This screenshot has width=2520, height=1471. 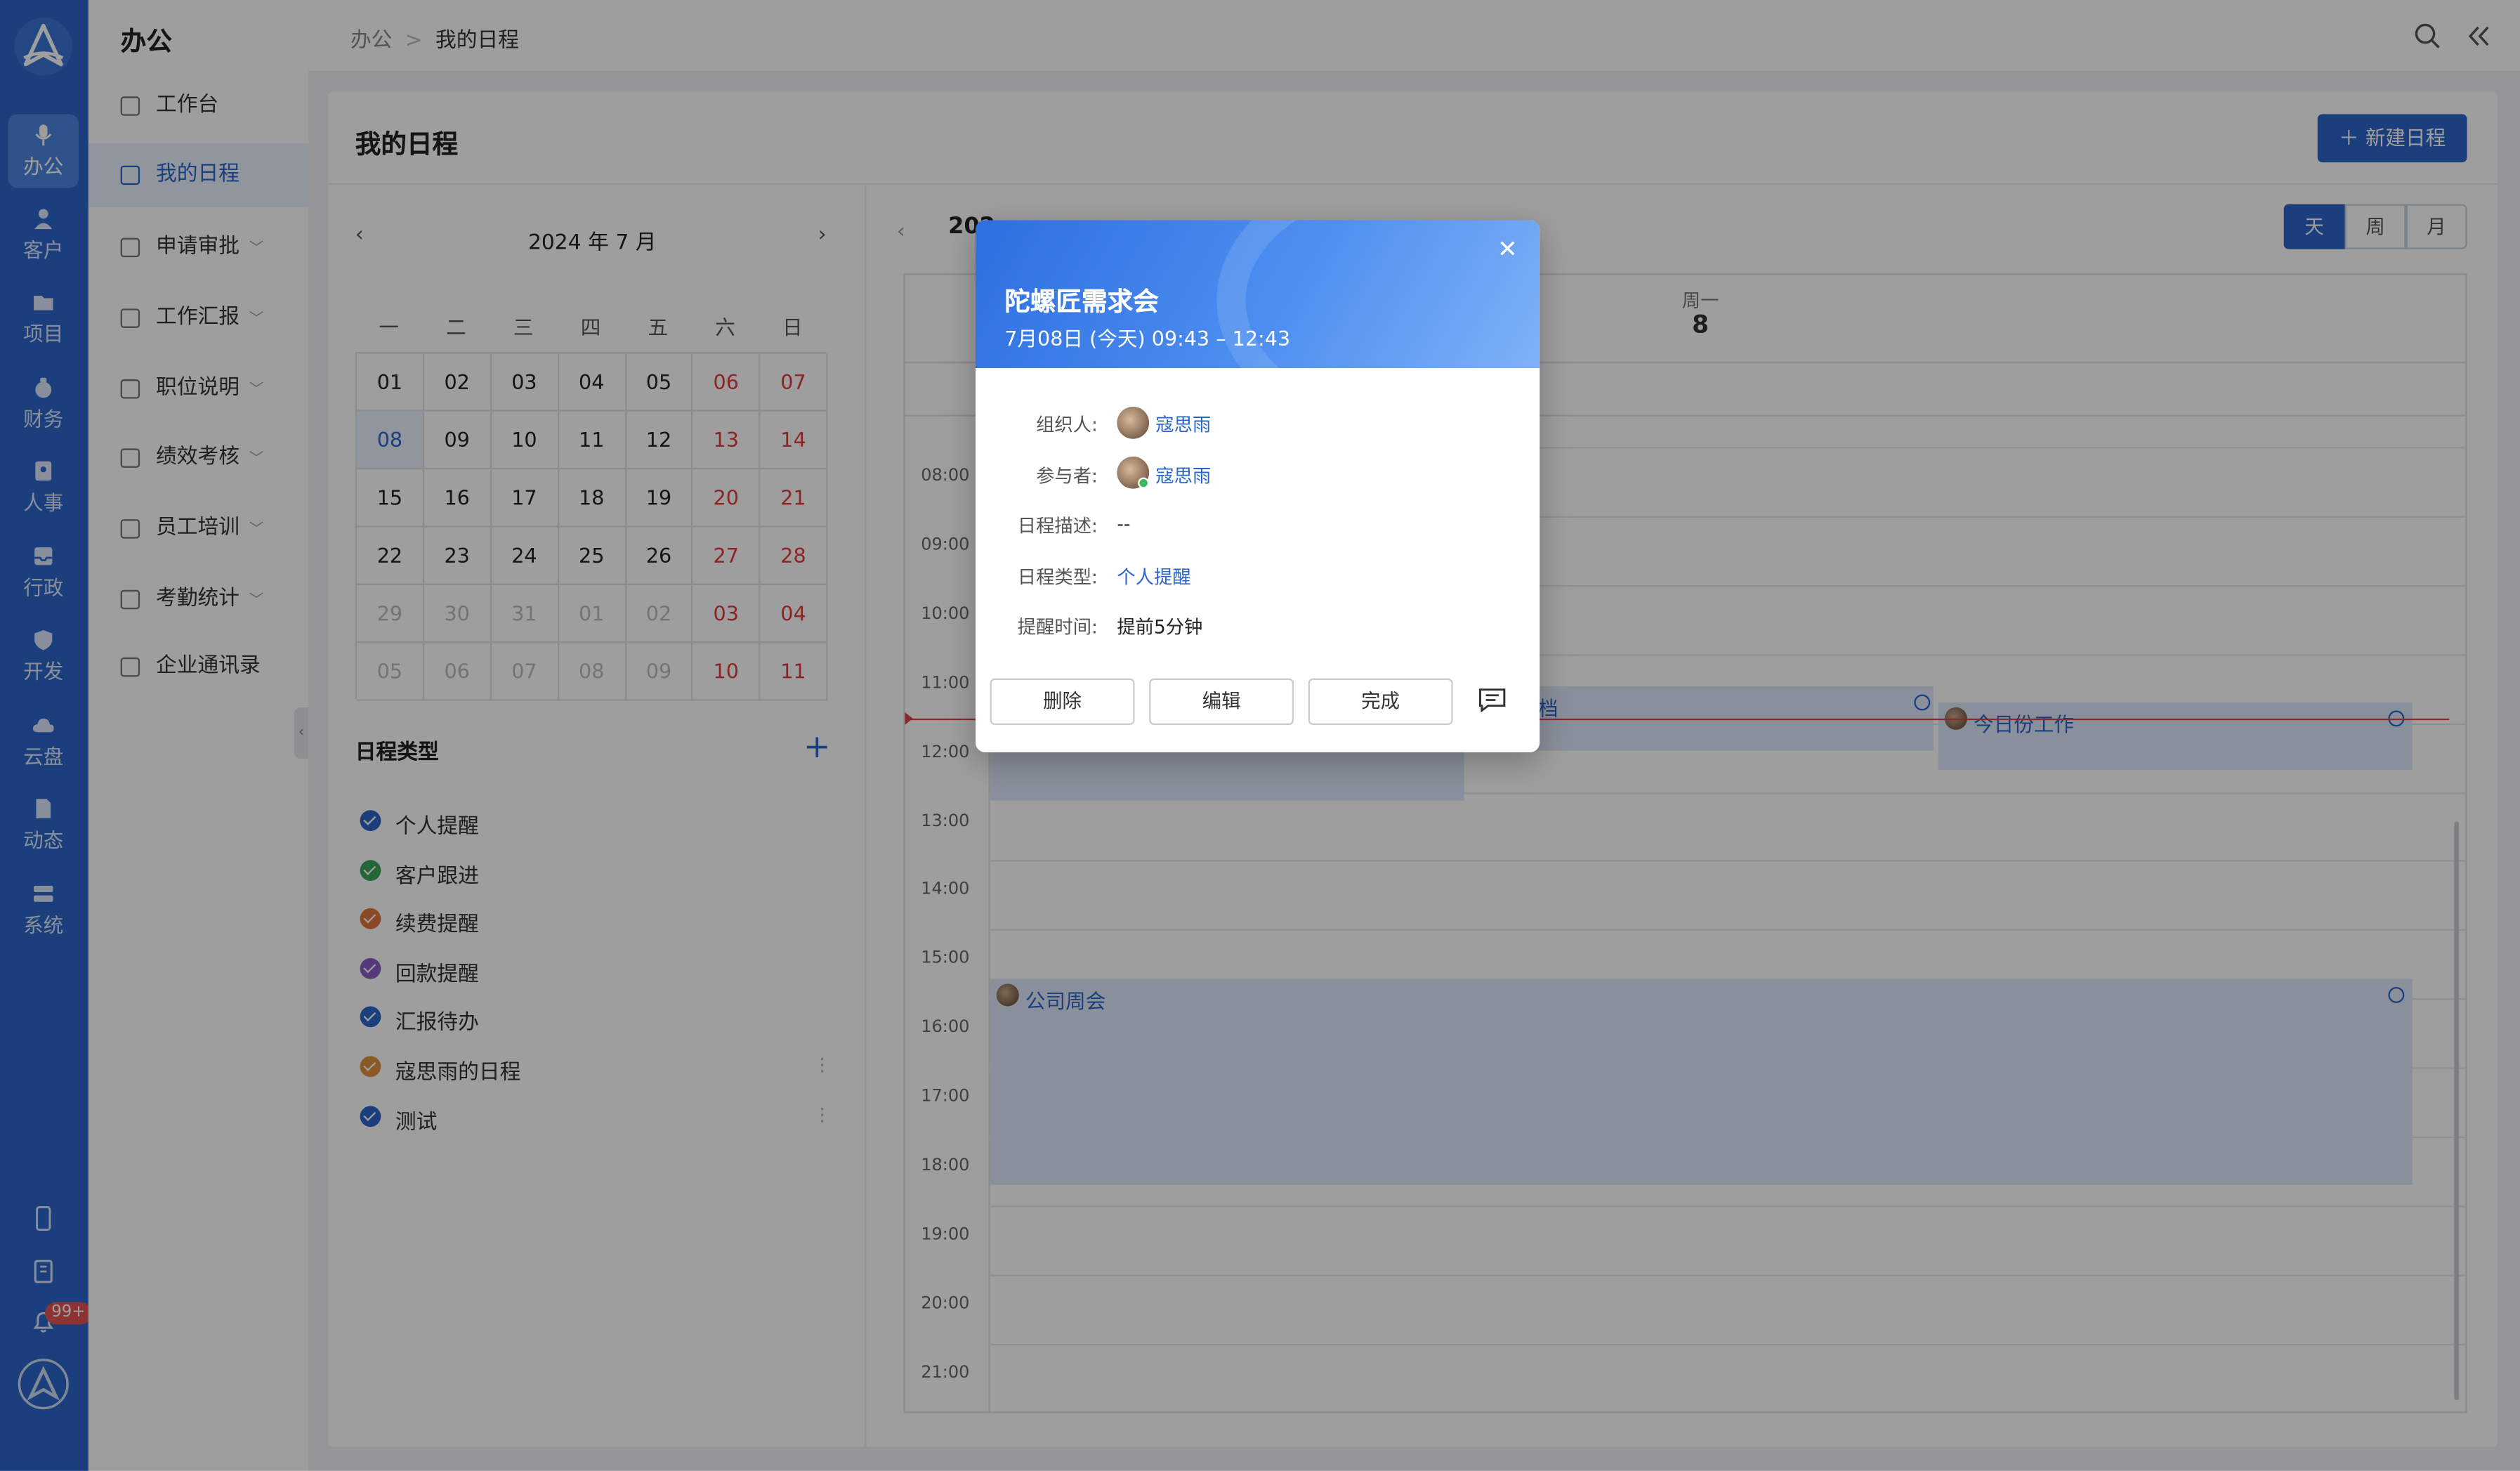 What do you see at coordinates (1507, 249) in the screenshot?
I see `close-icon: ✕` at bounding box center [1507, 249].